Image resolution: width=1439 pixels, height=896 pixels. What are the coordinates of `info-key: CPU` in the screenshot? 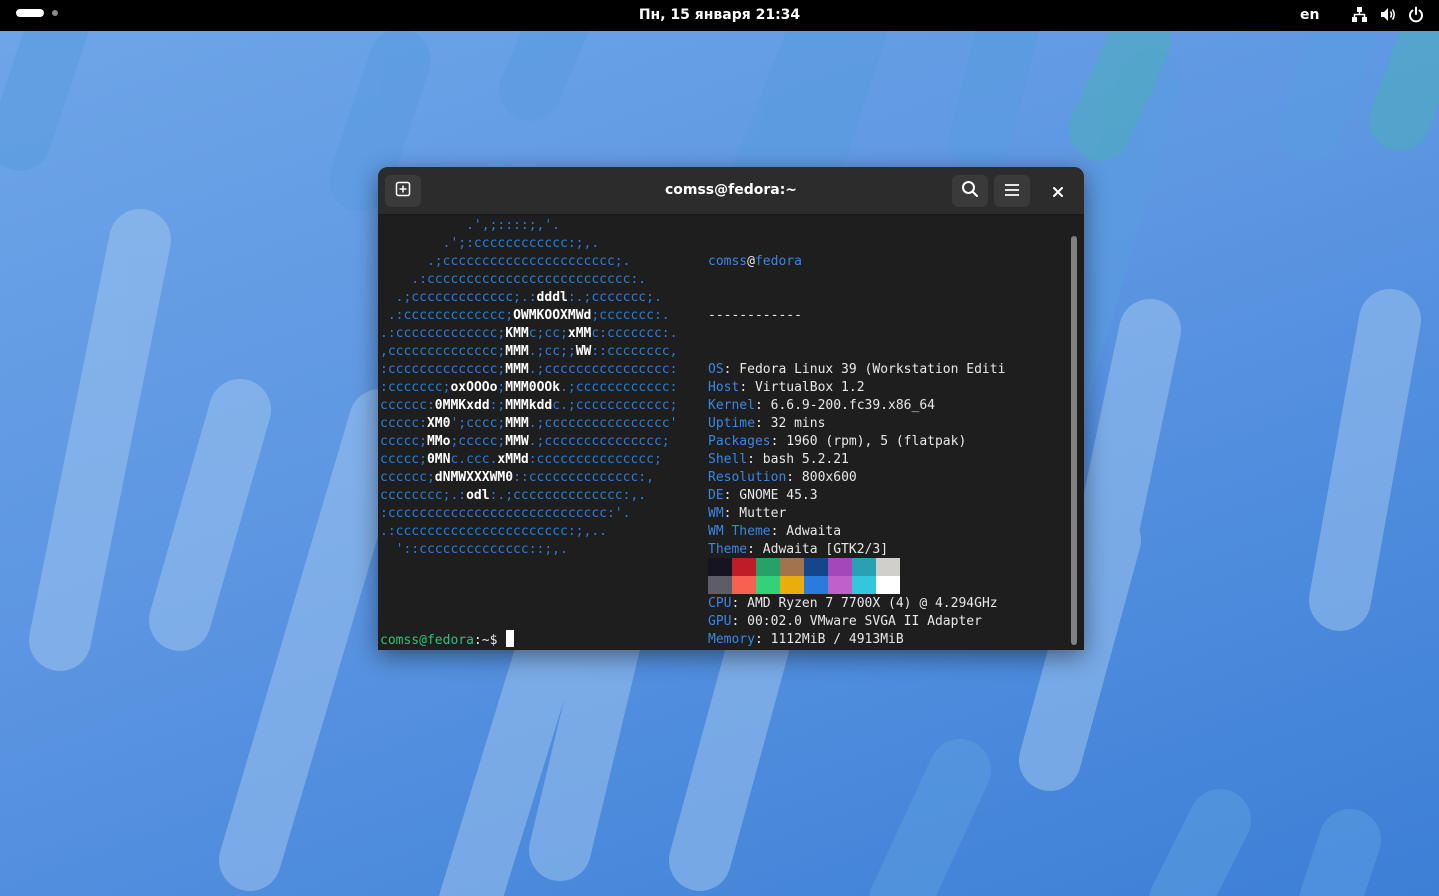 It's located at (720, 603).